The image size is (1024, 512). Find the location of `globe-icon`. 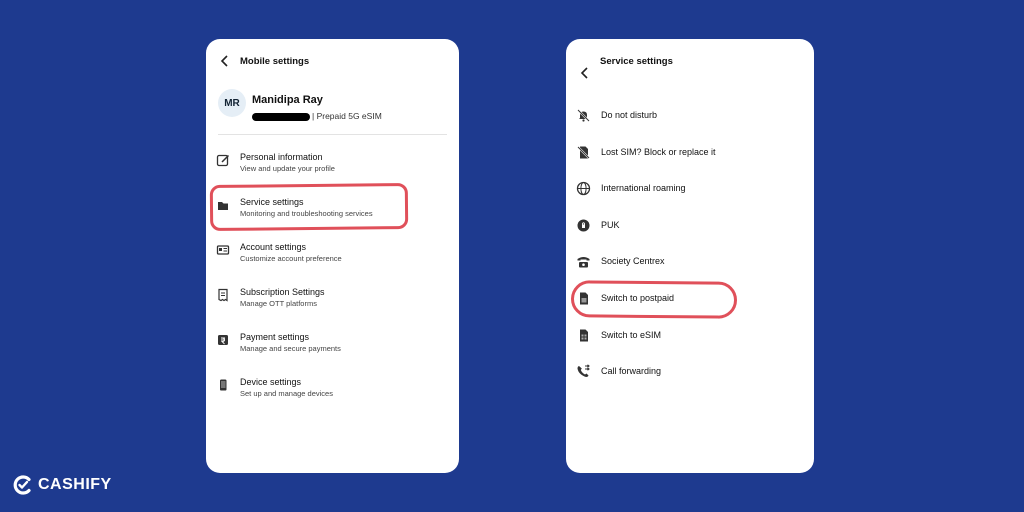

globe-icon is located at coordinates (583, 188).